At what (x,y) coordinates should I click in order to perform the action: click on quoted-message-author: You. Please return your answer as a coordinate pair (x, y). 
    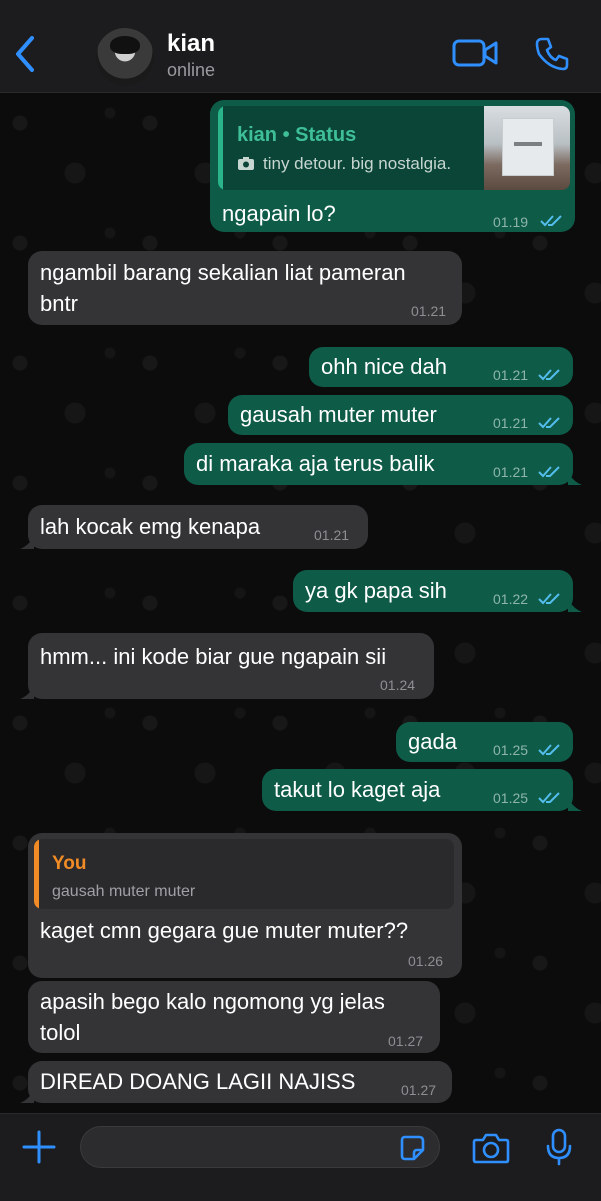
    Looking at the image, I should click on (69, 863).